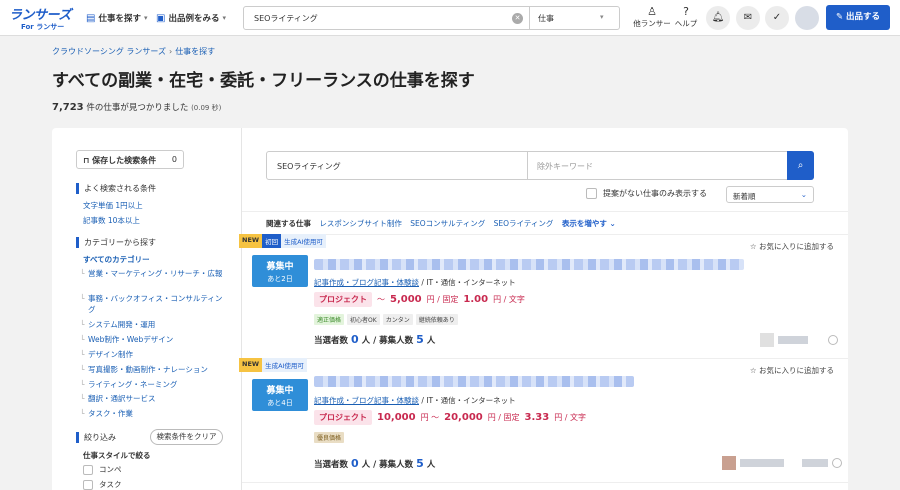  I want to click on bookmark-icon: ⊓, so click(88, 160).